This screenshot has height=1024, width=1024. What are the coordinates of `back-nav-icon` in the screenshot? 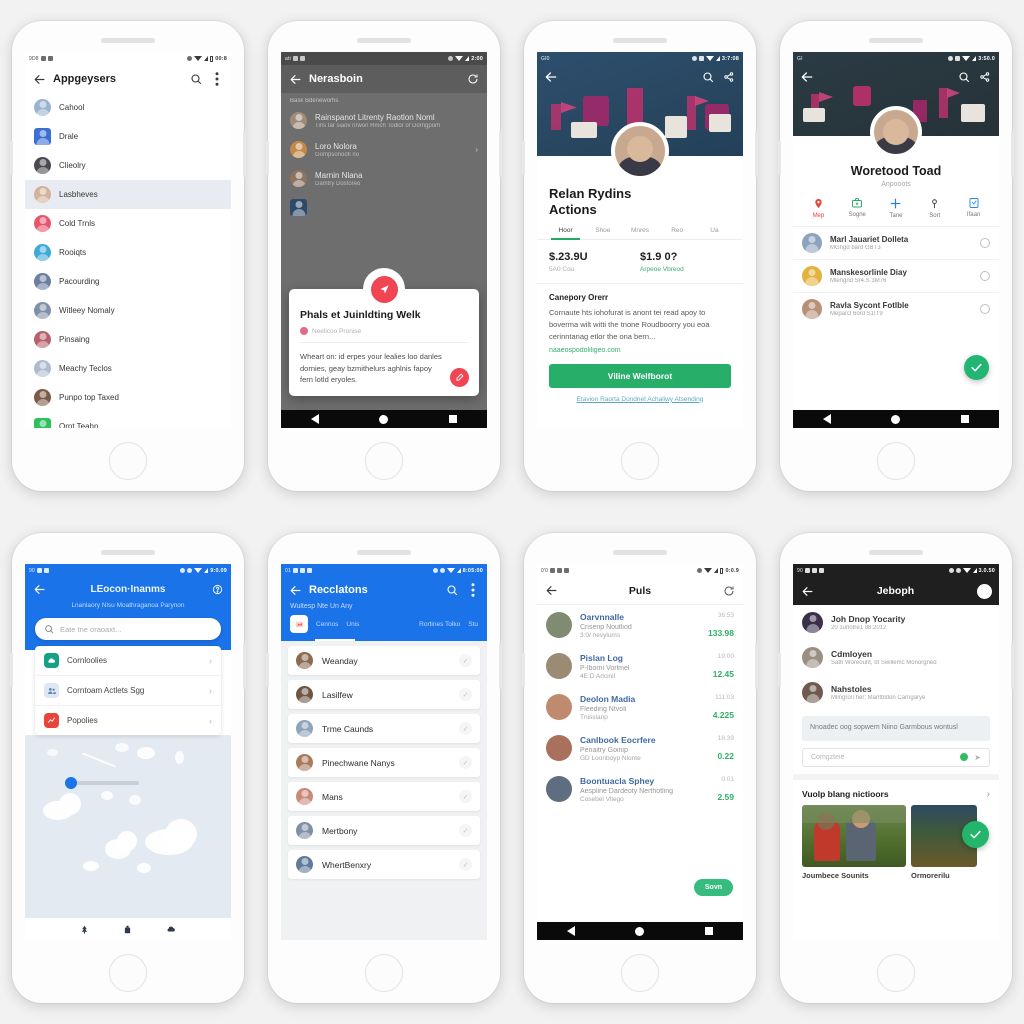 It's located at (315, 419).